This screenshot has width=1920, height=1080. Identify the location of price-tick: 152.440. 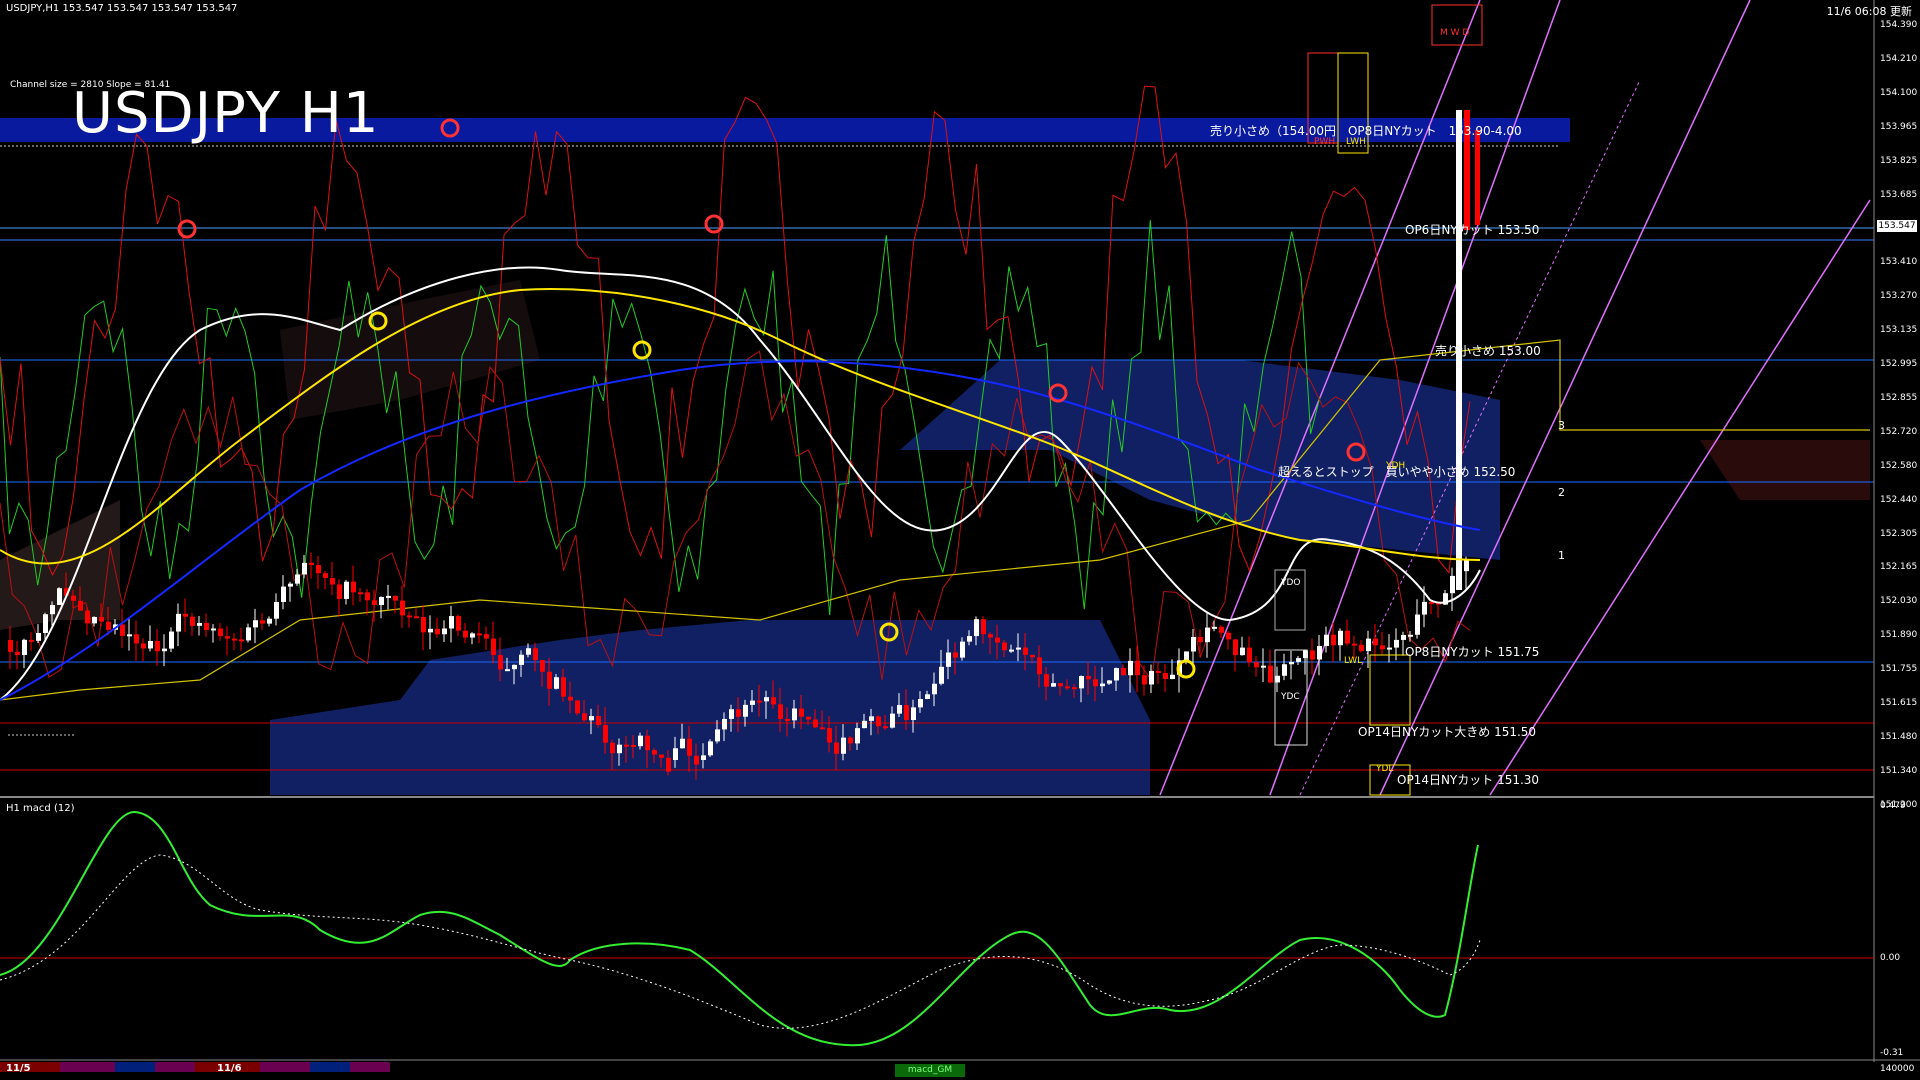
(1899, 499).